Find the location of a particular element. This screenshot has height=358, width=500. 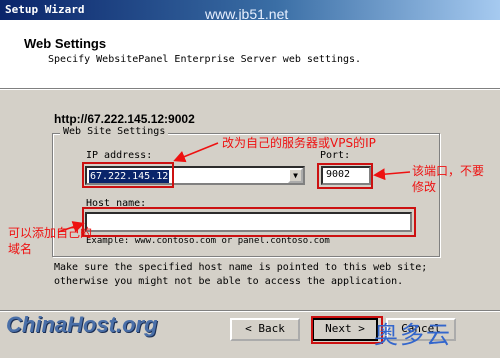

host-highlight-box is located at coordinates (249, 222).